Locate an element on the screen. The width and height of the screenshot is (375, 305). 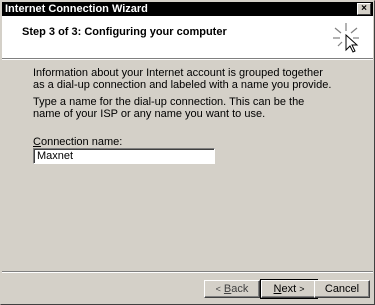
button-separator is located at coordinates (187, 272).